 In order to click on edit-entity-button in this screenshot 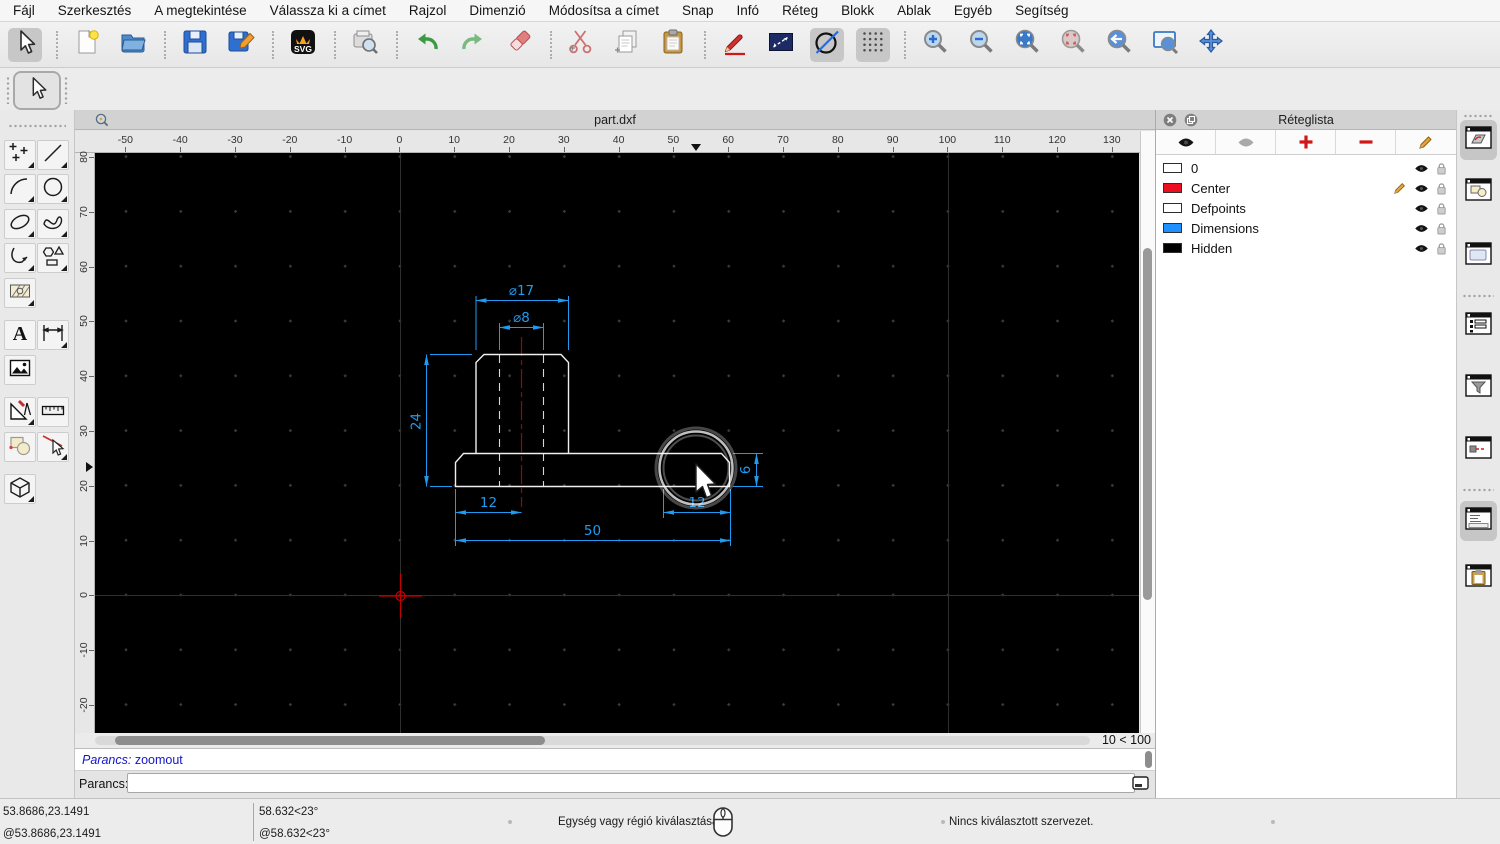, I will do `click(735, 45)`.